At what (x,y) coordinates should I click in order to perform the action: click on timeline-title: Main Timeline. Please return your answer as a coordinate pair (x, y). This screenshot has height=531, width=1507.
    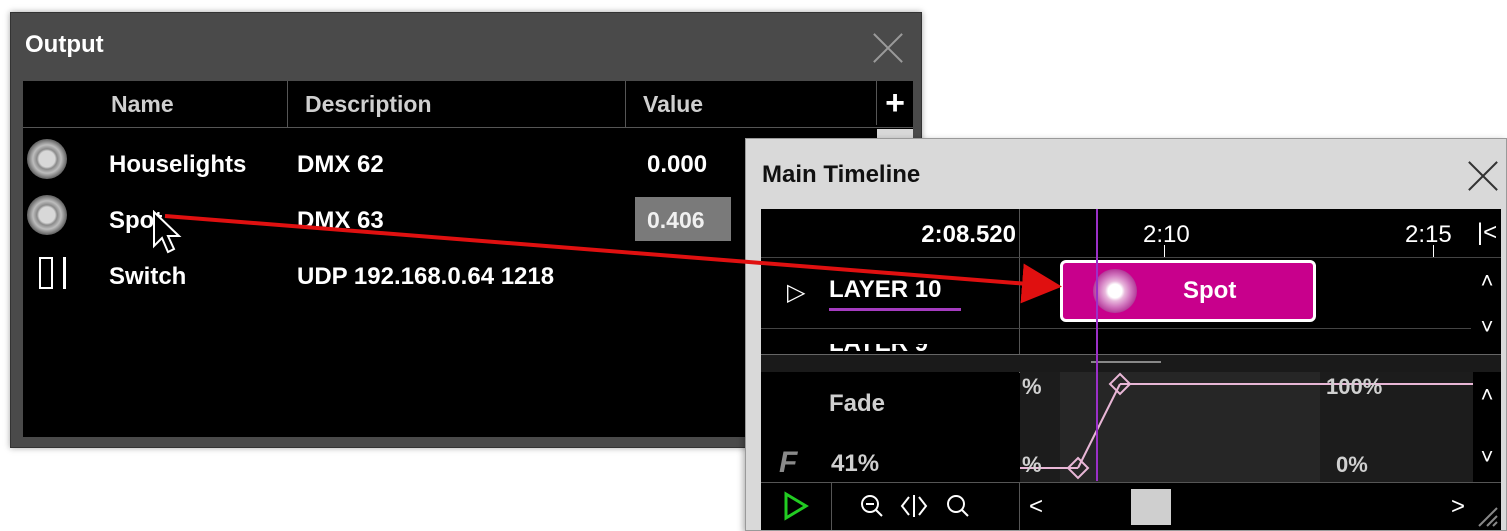
    Looking at the image, I should click on (841, 174).